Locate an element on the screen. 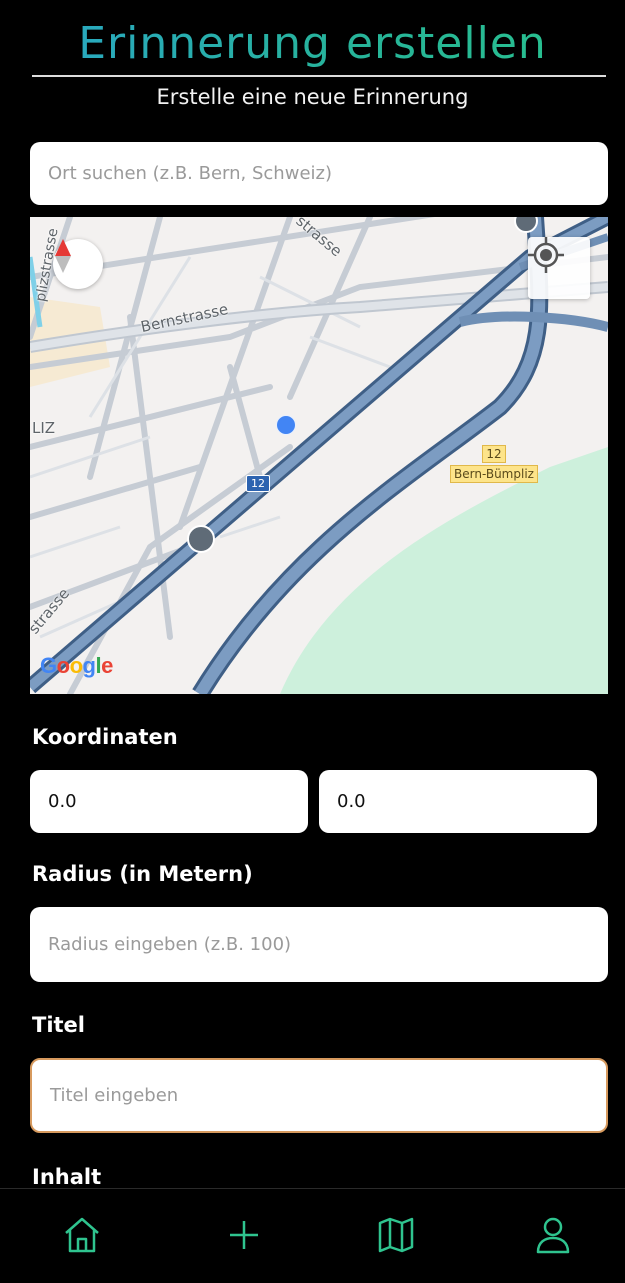 The height and width of the screenshot is (1283, 625). exit-marker: 12 Bern-Bümpliz is located at coordinates (494, 463).